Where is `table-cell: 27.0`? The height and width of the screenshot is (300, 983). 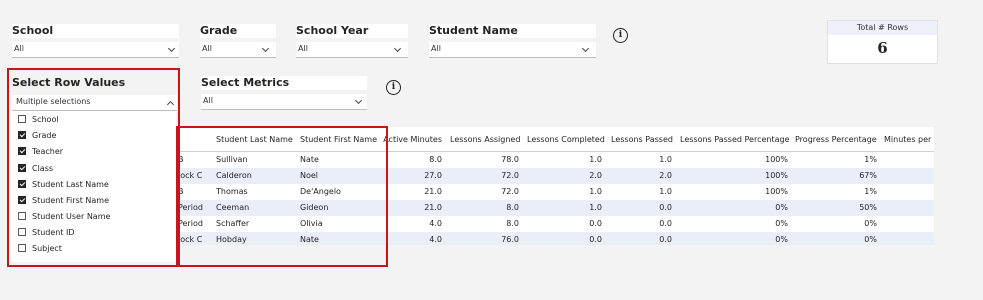 table-cell: 27.0 is located at coordinates (433, 175).